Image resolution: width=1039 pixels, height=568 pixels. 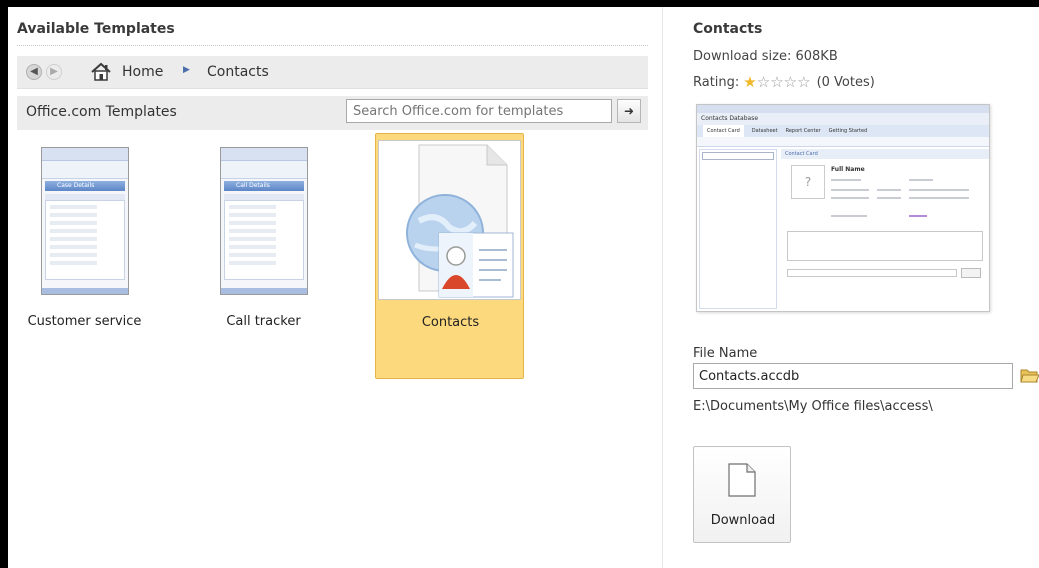 What do you see at coordinates (848, 131) in the screenshot?
I see `preview-tab: Getting Started` at bounding box center [848, 131].